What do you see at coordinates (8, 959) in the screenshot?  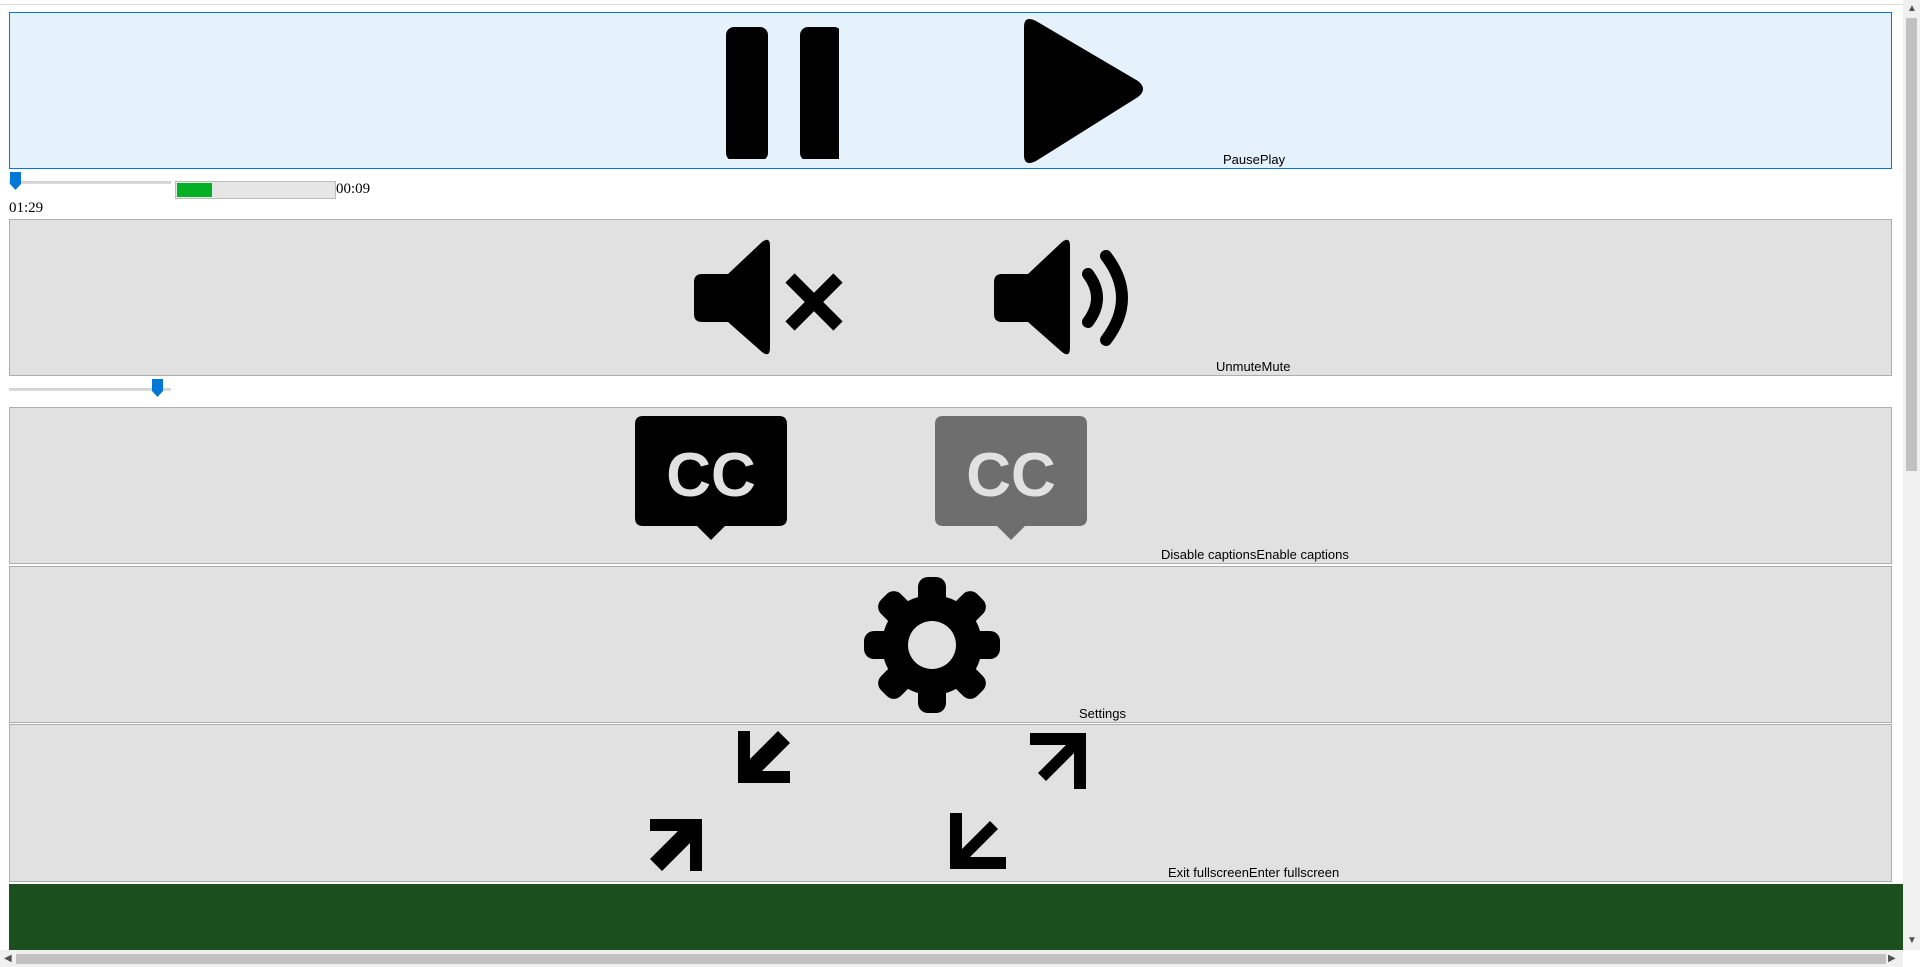 I see `scroll-left-arrow: ◀` at bounding box center [8, 959].